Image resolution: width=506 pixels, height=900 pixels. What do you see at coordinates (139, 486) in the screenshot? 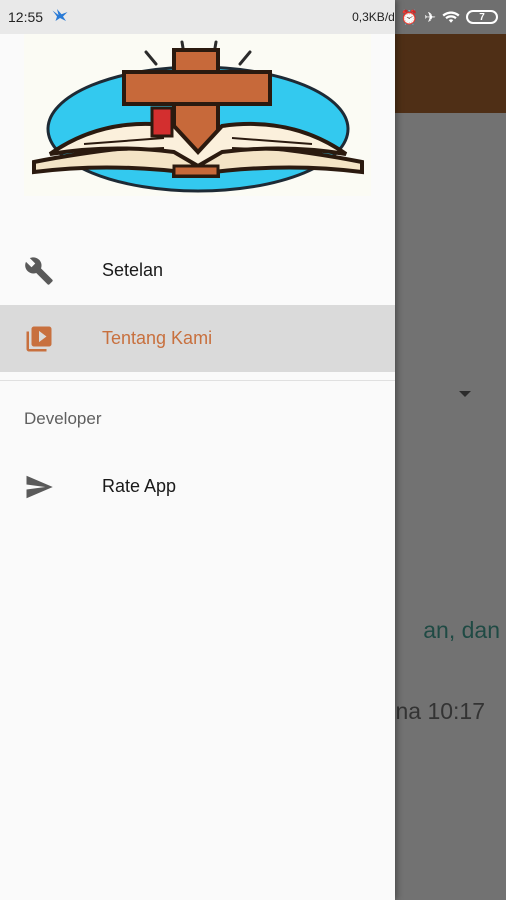
I see `menu-item-rate-app-label: Rate App` at bounding box center [139, 486].